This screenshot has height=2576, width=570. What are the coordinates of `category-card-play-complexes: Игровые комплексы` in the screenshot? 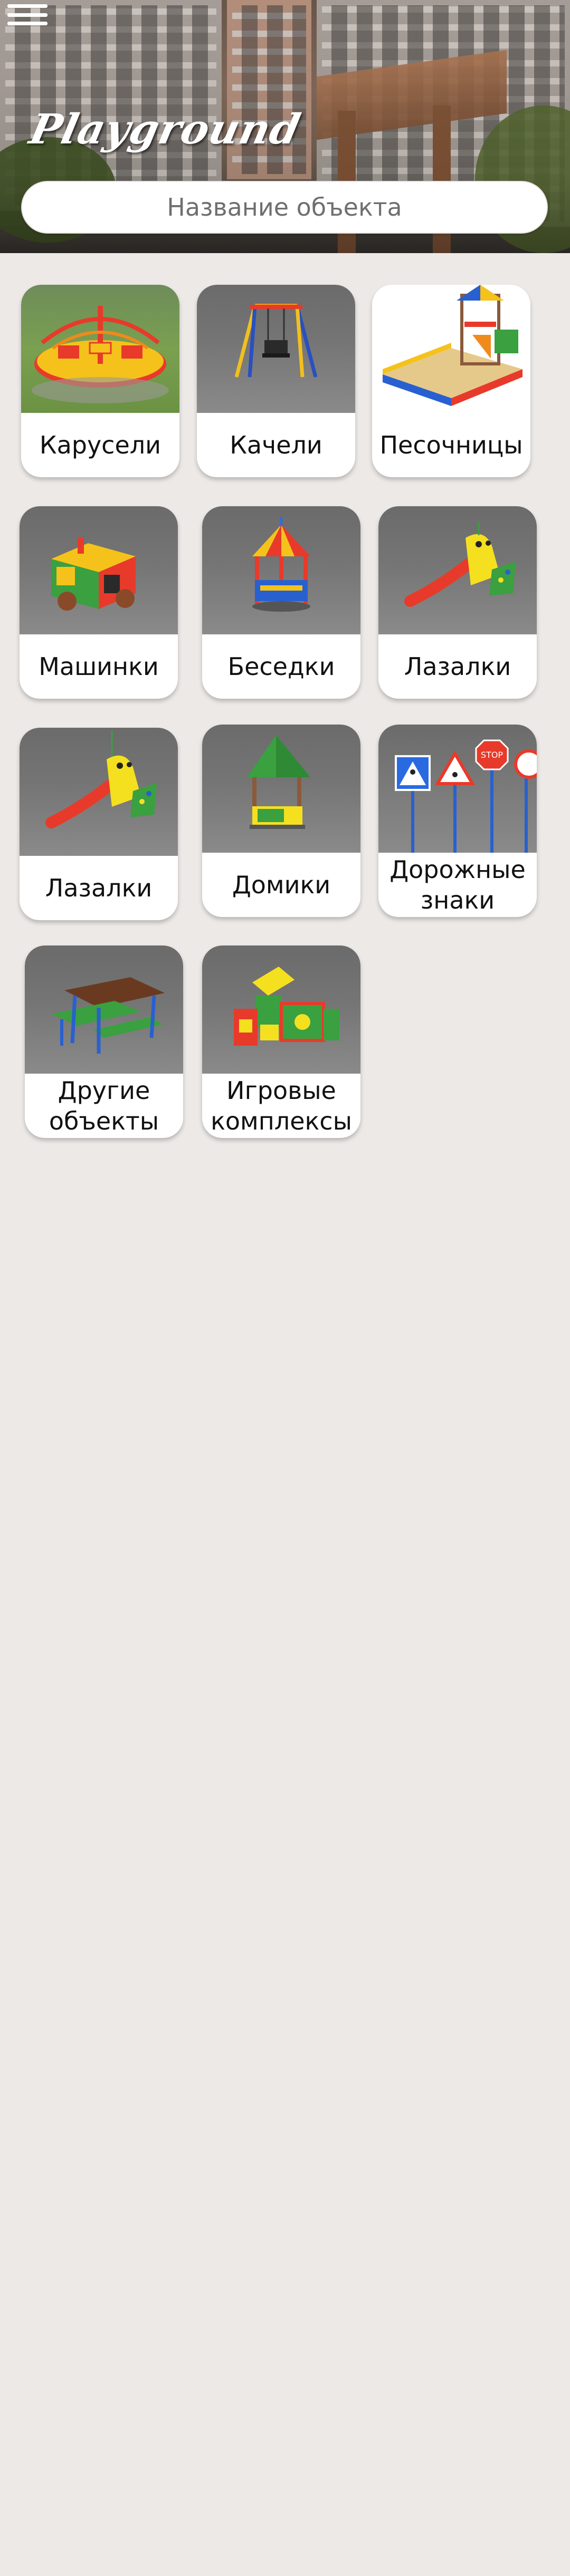 It's located at (281, 1042).